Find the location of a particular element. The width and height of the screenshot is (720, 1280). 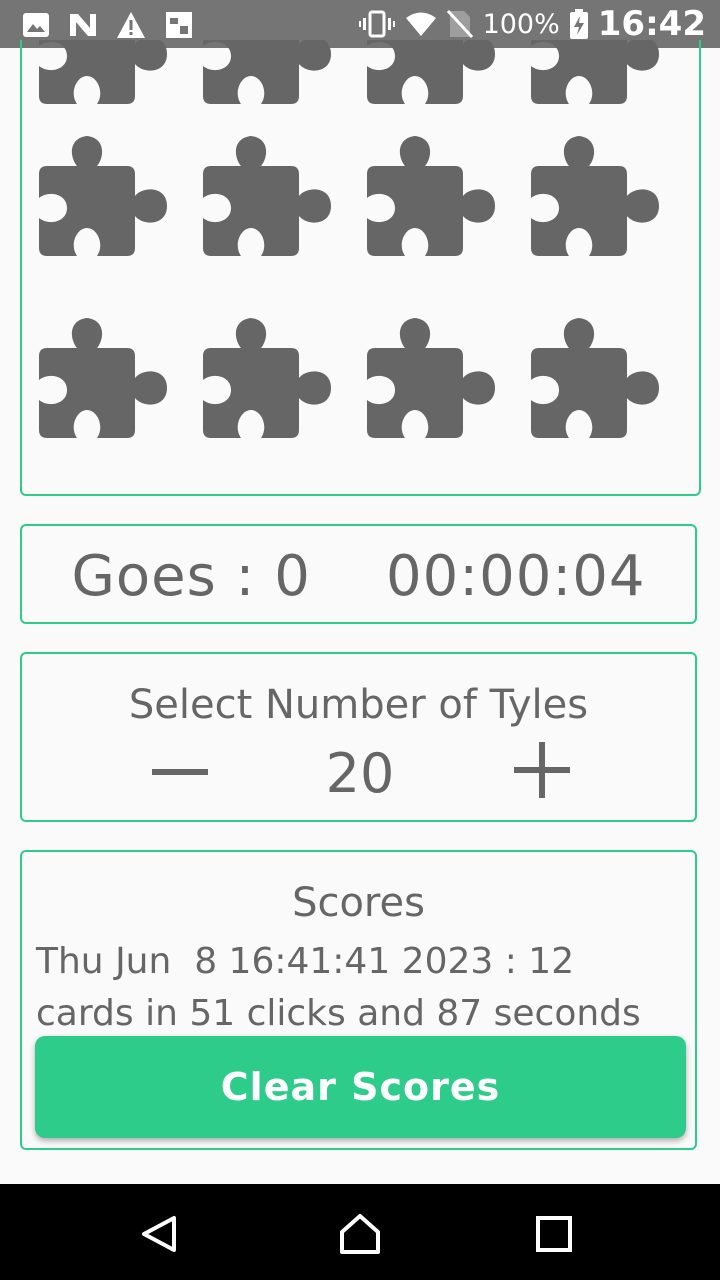

status-time: 16:42 is located at coordinates (651, 24).